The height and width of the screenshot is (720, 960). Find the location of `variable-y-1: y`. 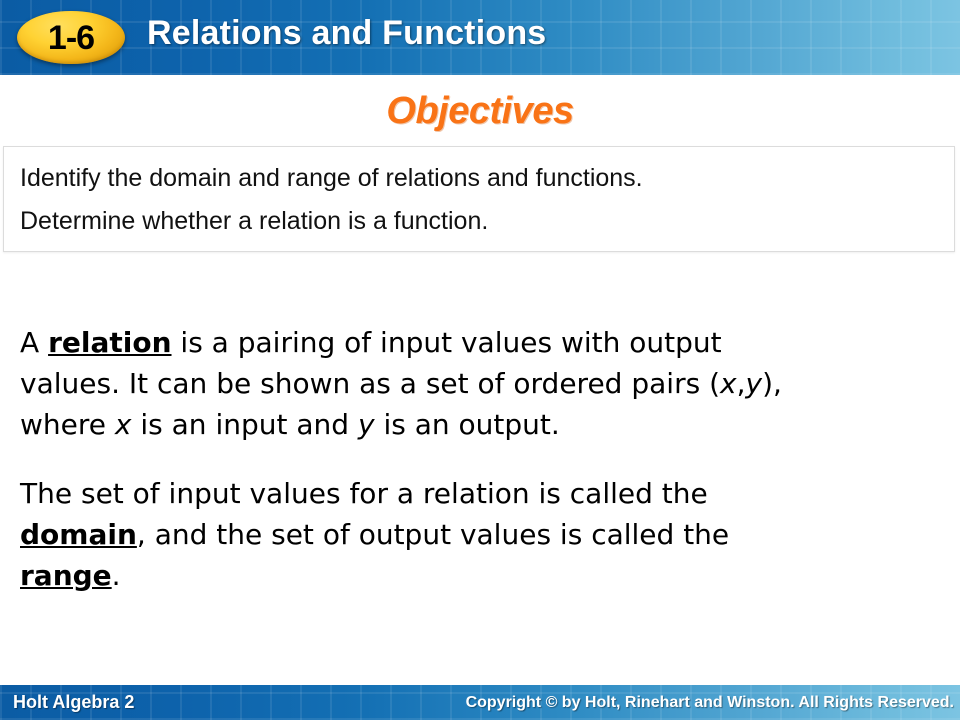

variable-y-1: y is located at coordinates (754, 383).